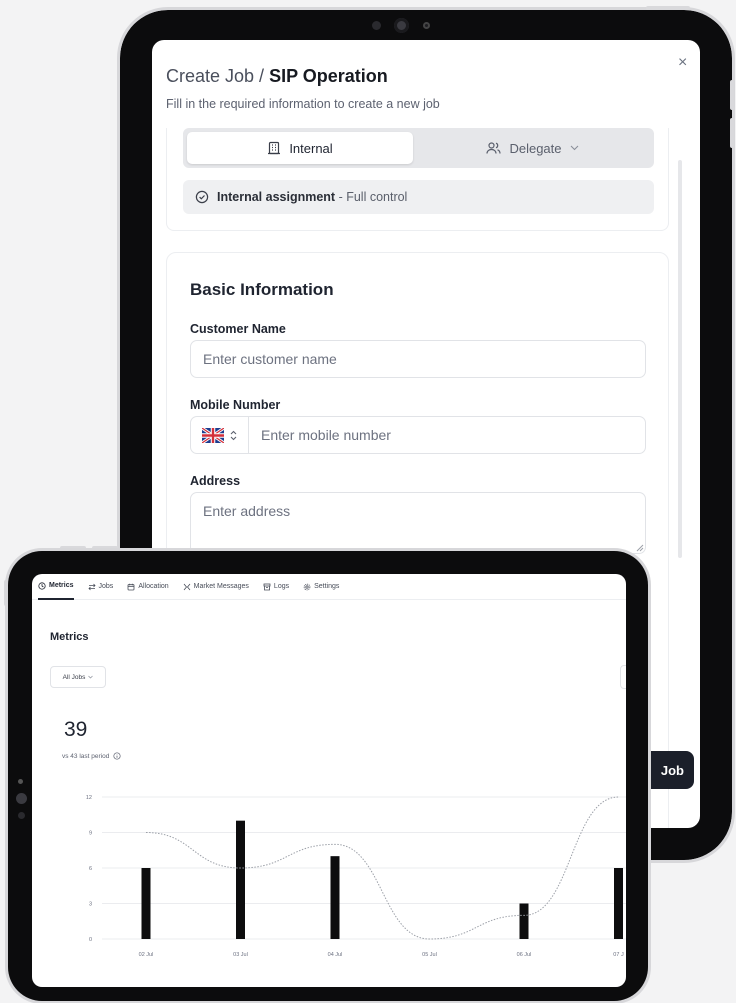 Image resolution: width=736 pixels, height=1003 pixels. What do you see at coordinates (535, 148) in the screenshot?
I see `delegate-tab-label: Delegate` at bounding box center [535, 148].